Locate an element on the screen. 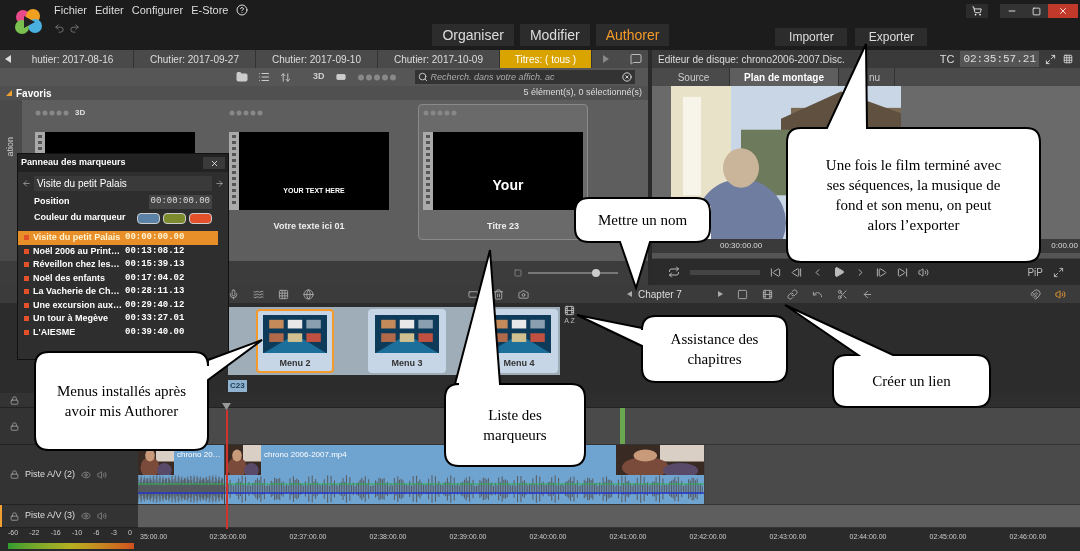 The image size is (1080, 551). section-title: Favoris is located at coordinates (34, 93).